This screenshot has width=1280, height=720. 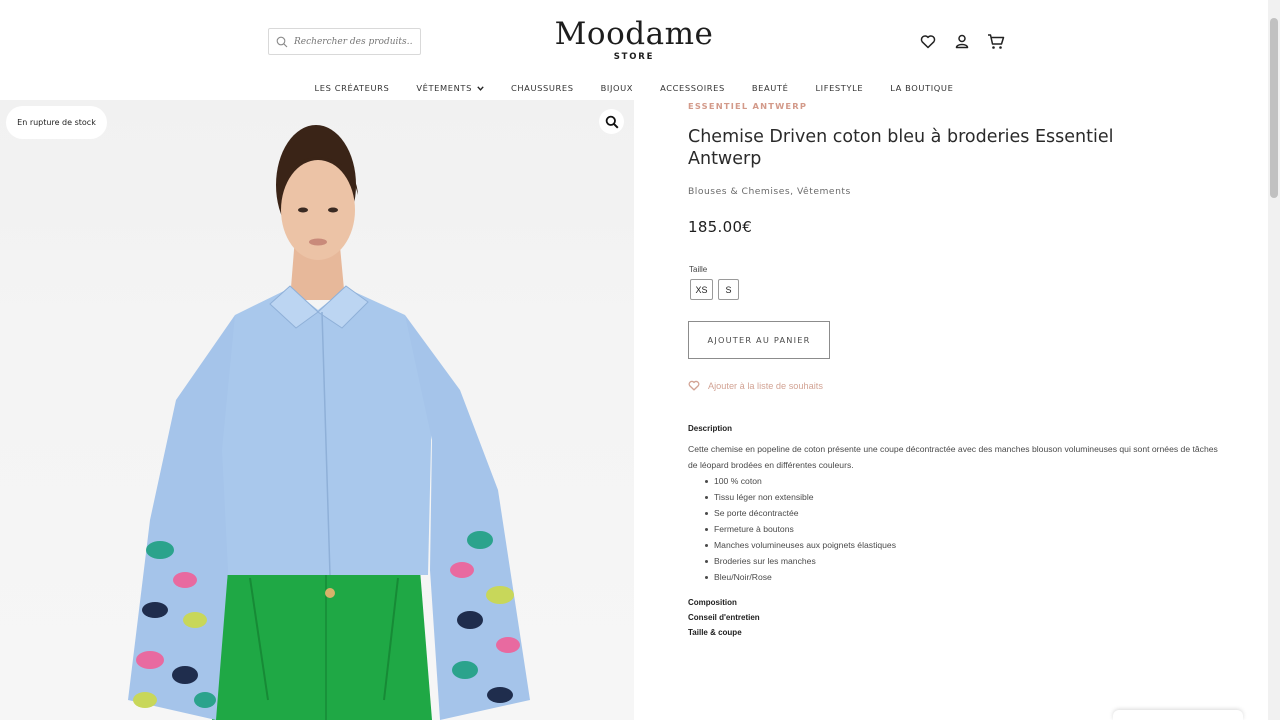 I want to click on description-heading: Description, so click(x=953, y=428).